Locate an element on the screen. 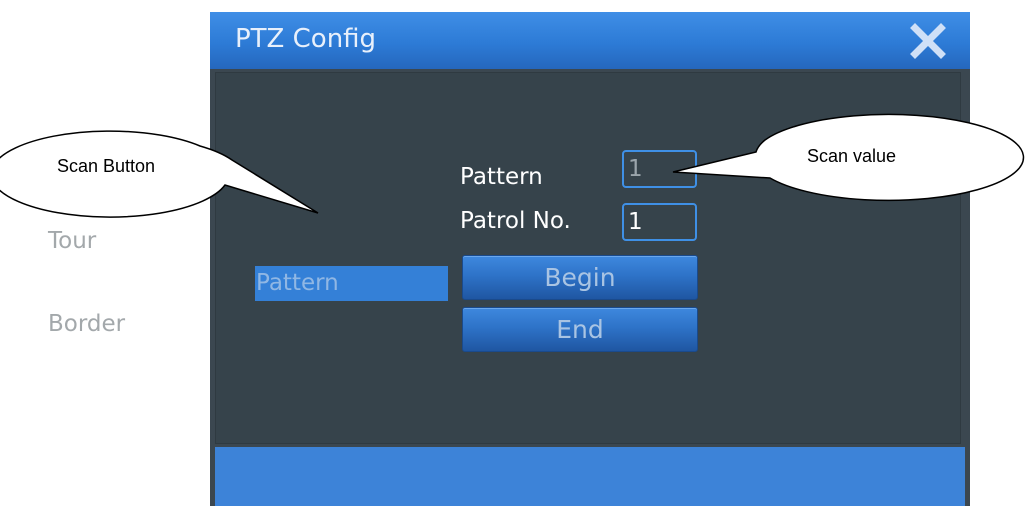 The height and width of the screenshot is (506, 1035). menu-item-preset: Preset is located at coordinates (143, 200).